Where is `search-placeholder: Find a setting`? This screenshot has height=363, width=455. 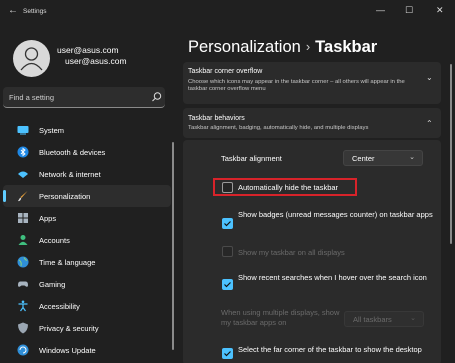 search-placeholder: Find a setting is located at coordinates (32, 97).